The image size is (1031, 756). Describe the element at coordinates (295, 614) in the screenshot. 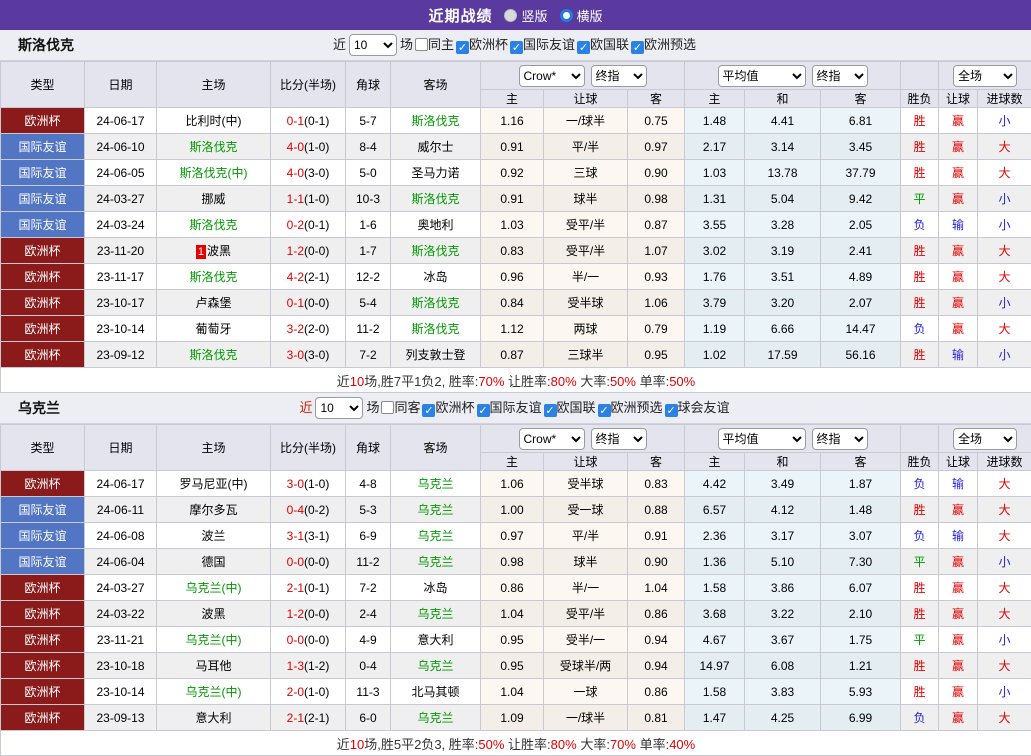

I see `fulltime-score: 1-2` at that location.